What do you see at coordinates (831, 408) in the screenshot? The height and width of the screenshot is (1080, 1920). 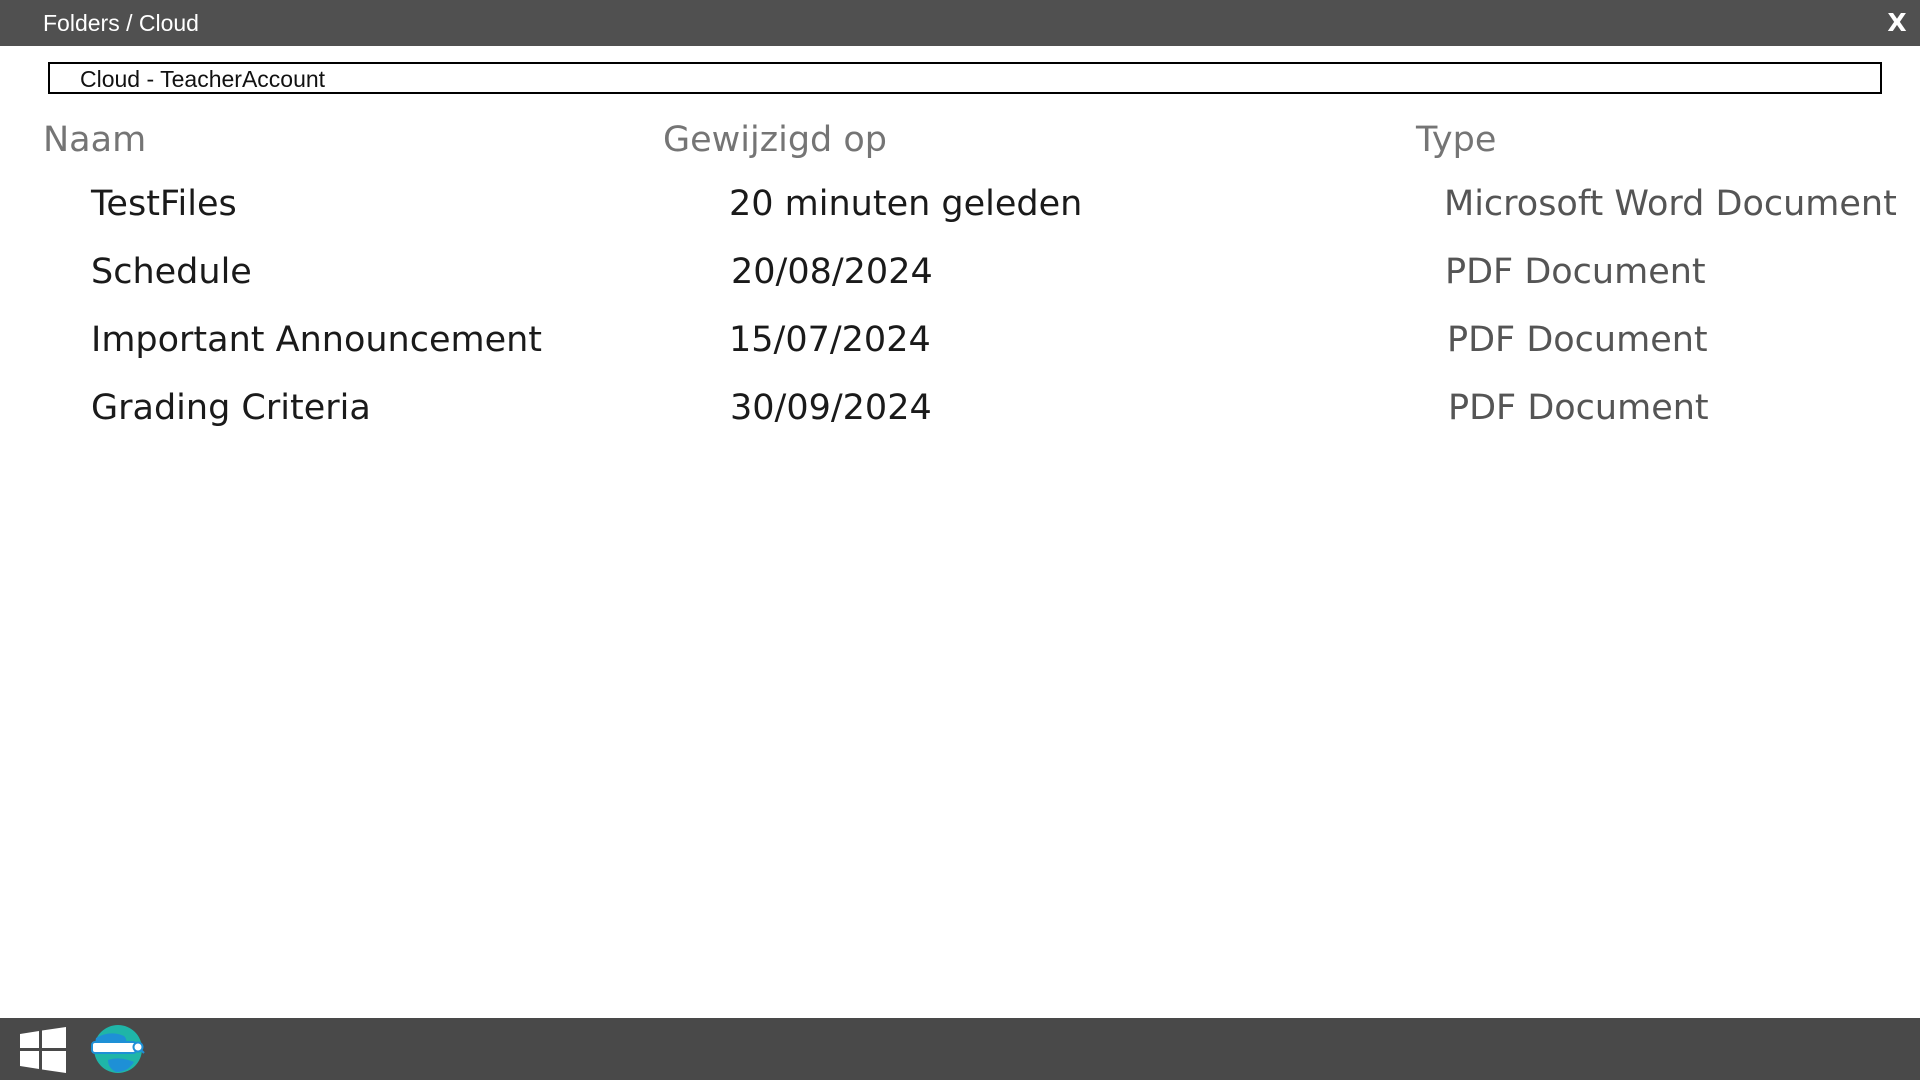 I see `file-modified: 30/09/2024` at bounding box center [831, 408].